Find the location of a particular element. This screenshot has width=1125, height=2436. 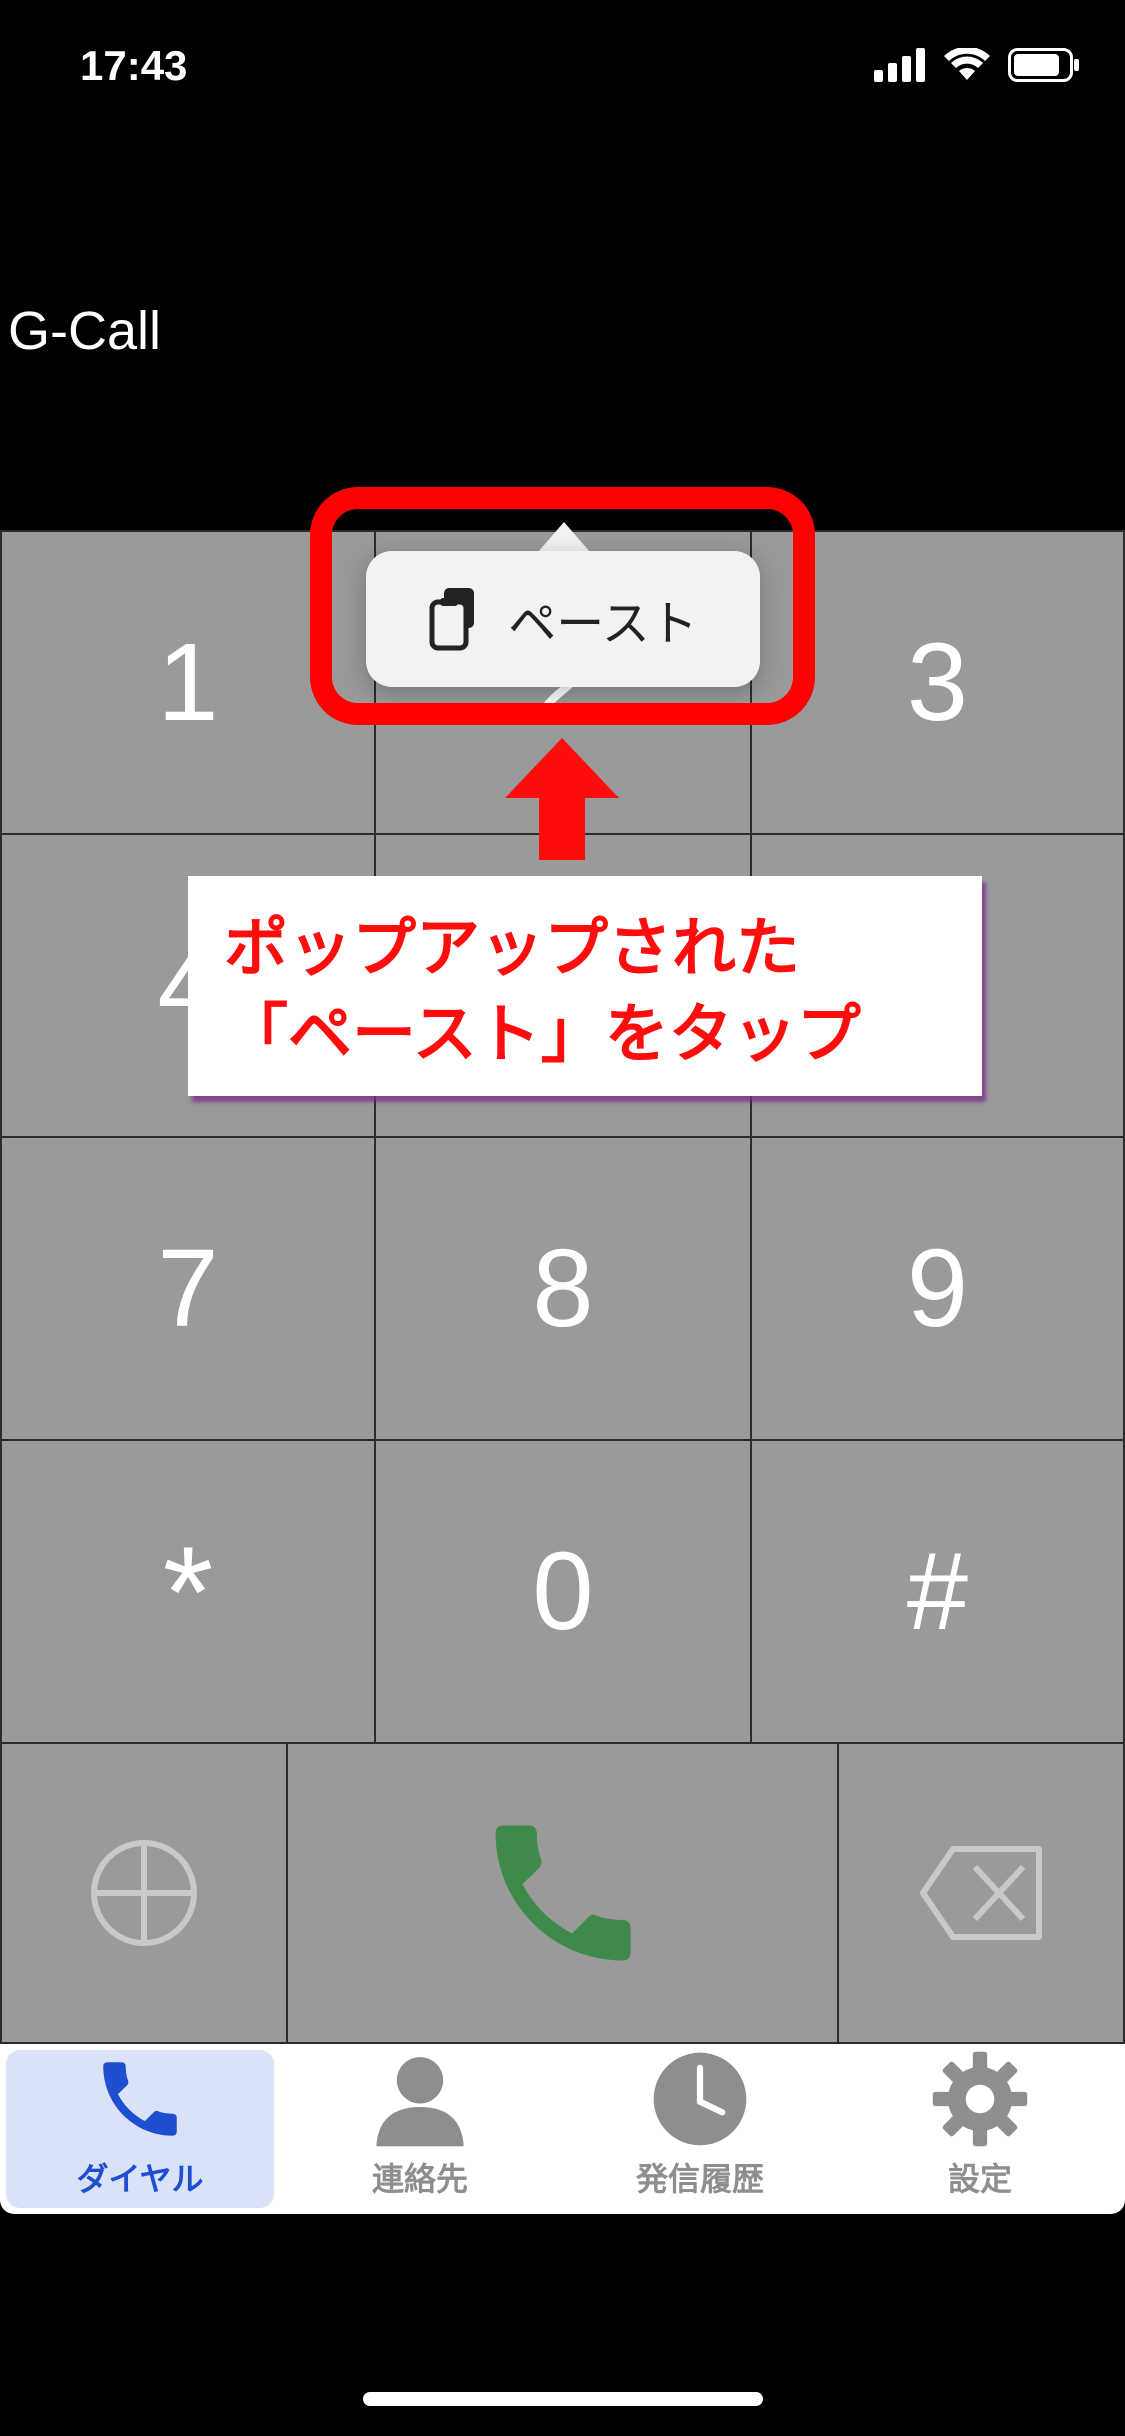

home-indicator is located at coordinates (563, 2399).